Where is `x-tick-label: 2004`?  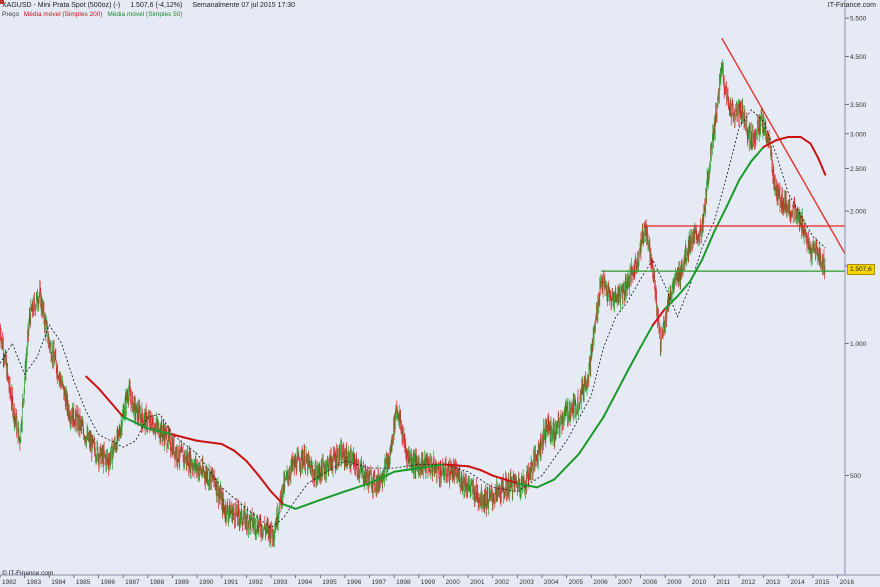 x-tick-label: 2004 is located at coordinates (551, 582).